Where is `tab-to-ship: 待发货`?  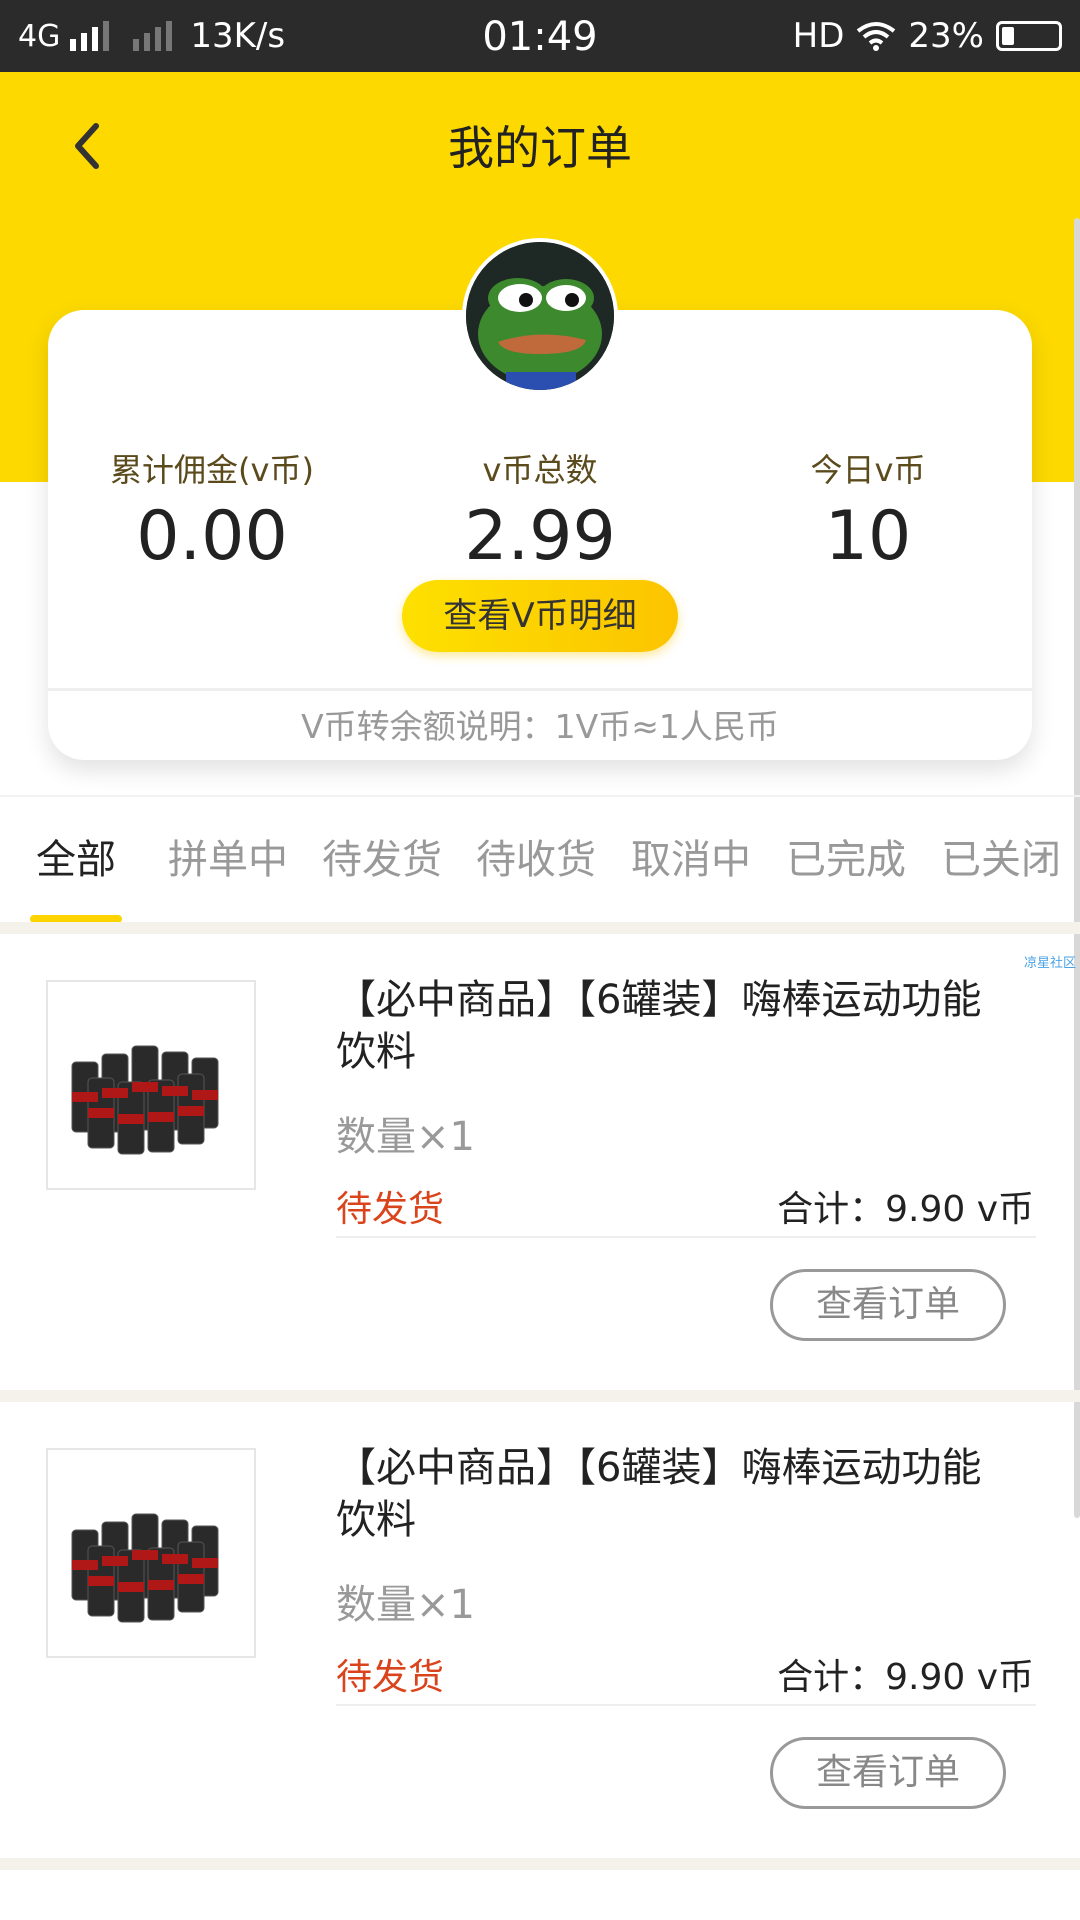 tab-to-ship: 待发货 is located at coordinates (382, 856).